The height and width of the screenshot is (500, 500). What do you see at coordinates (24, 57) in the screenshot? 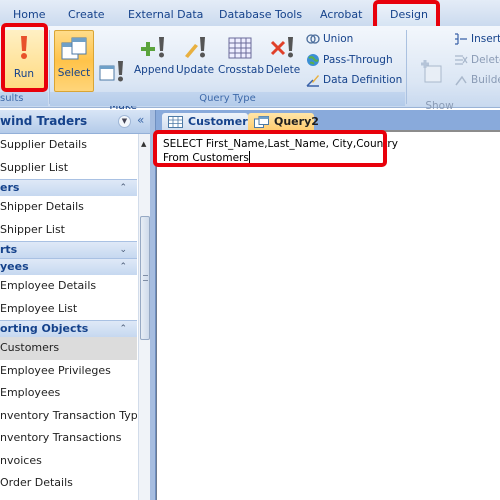
I see `run-button-highlight` at bounding box center [24, 57].